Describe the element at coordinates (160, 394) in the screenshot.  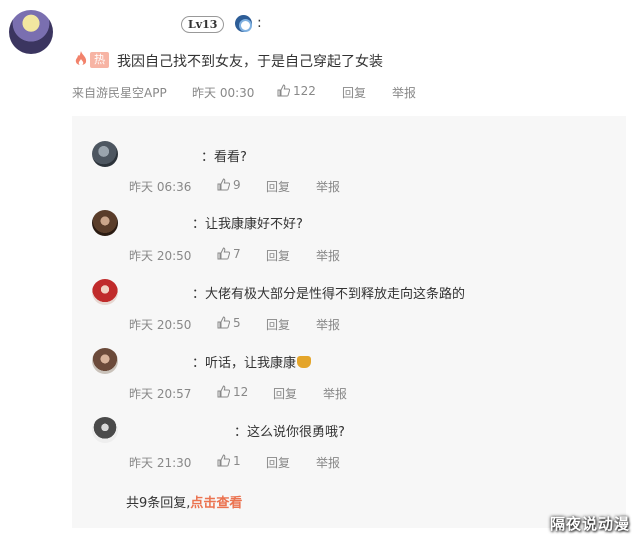
I see `reply-time: 昨天 20:57` at that location.